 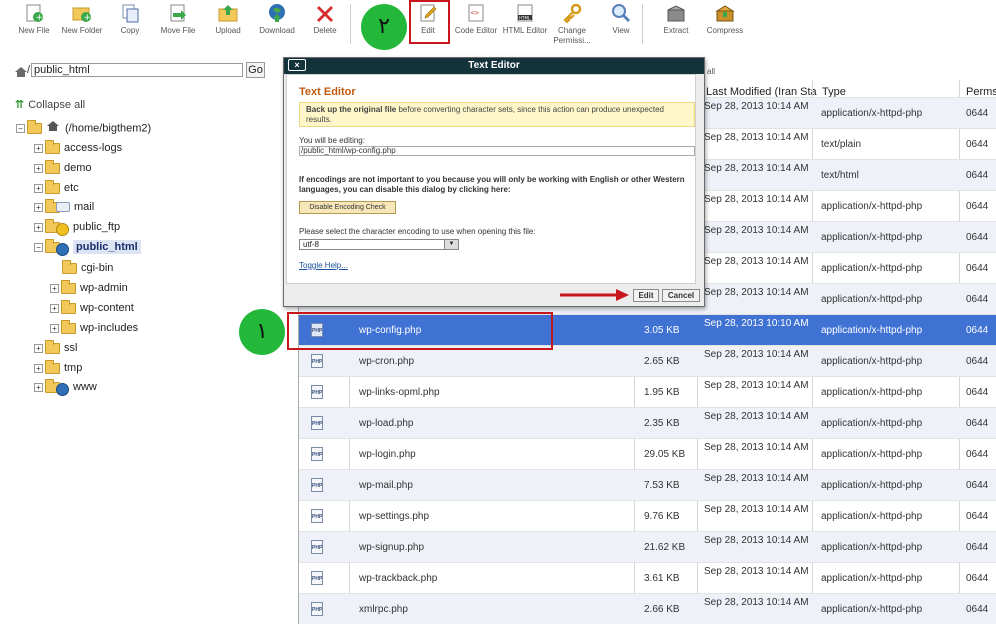 What do you see at coordinates (89, 287) in the screenshot?
I see `tree-item-wp-admin: + wp-admin` at bounding box center [89, 287].